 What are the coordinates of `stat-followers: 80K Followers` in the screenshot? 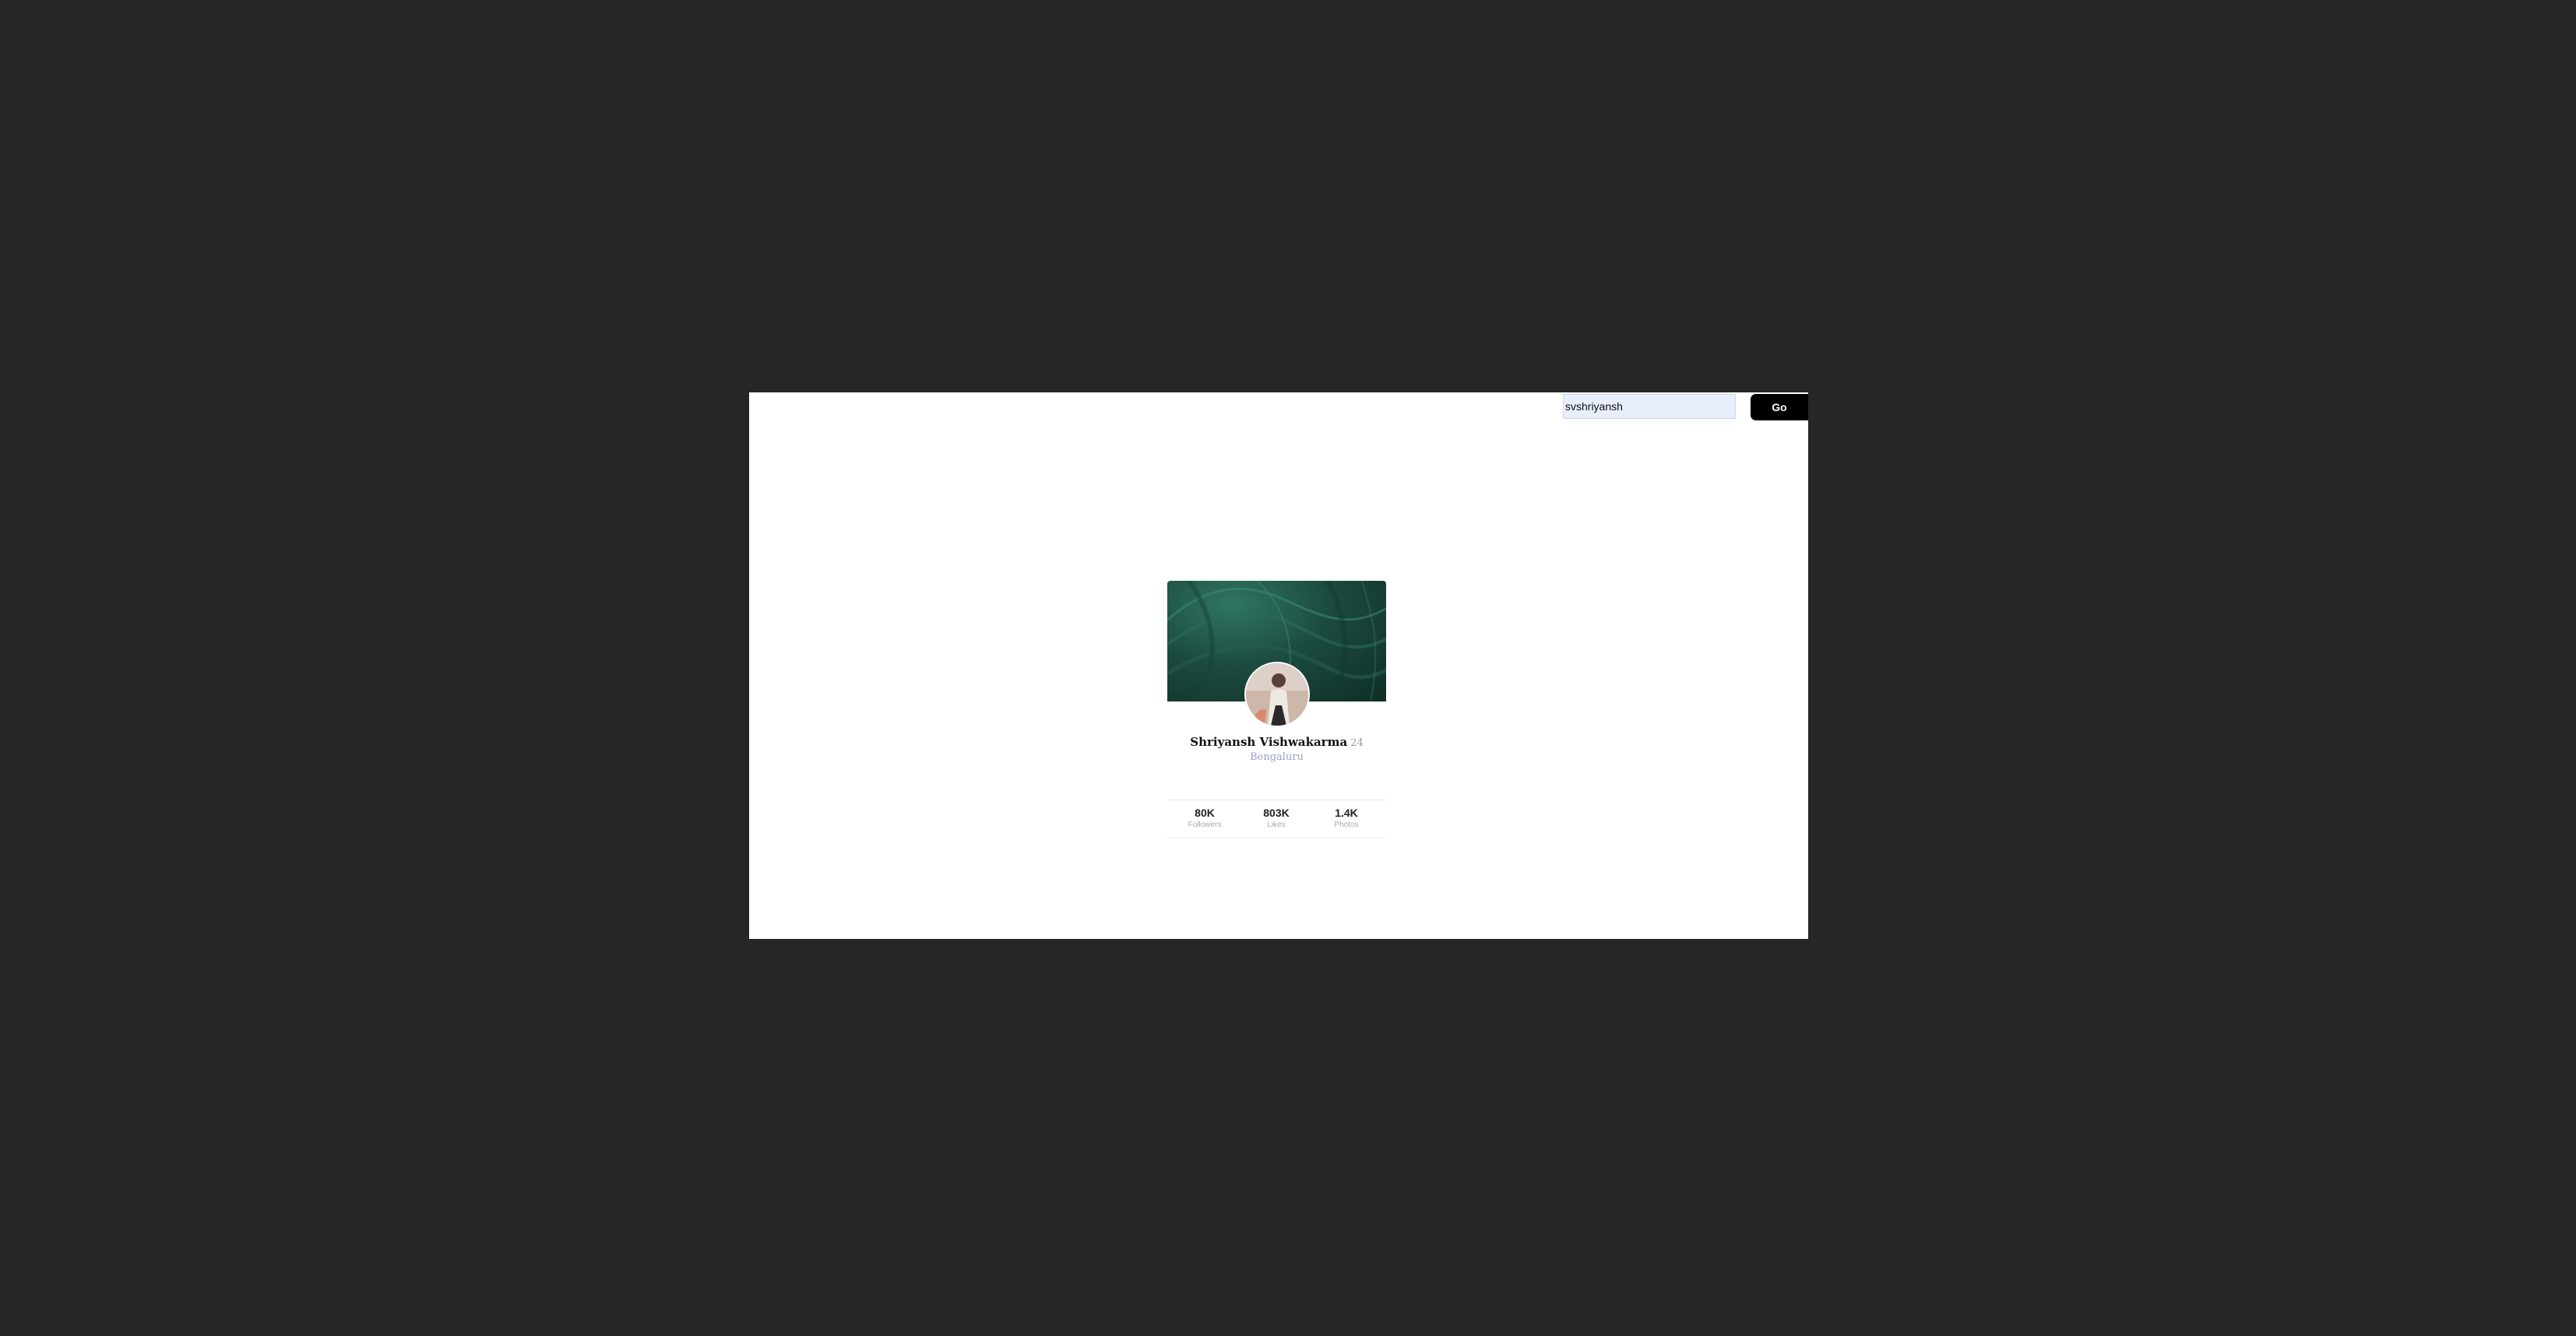 It's located at (1205, 818).